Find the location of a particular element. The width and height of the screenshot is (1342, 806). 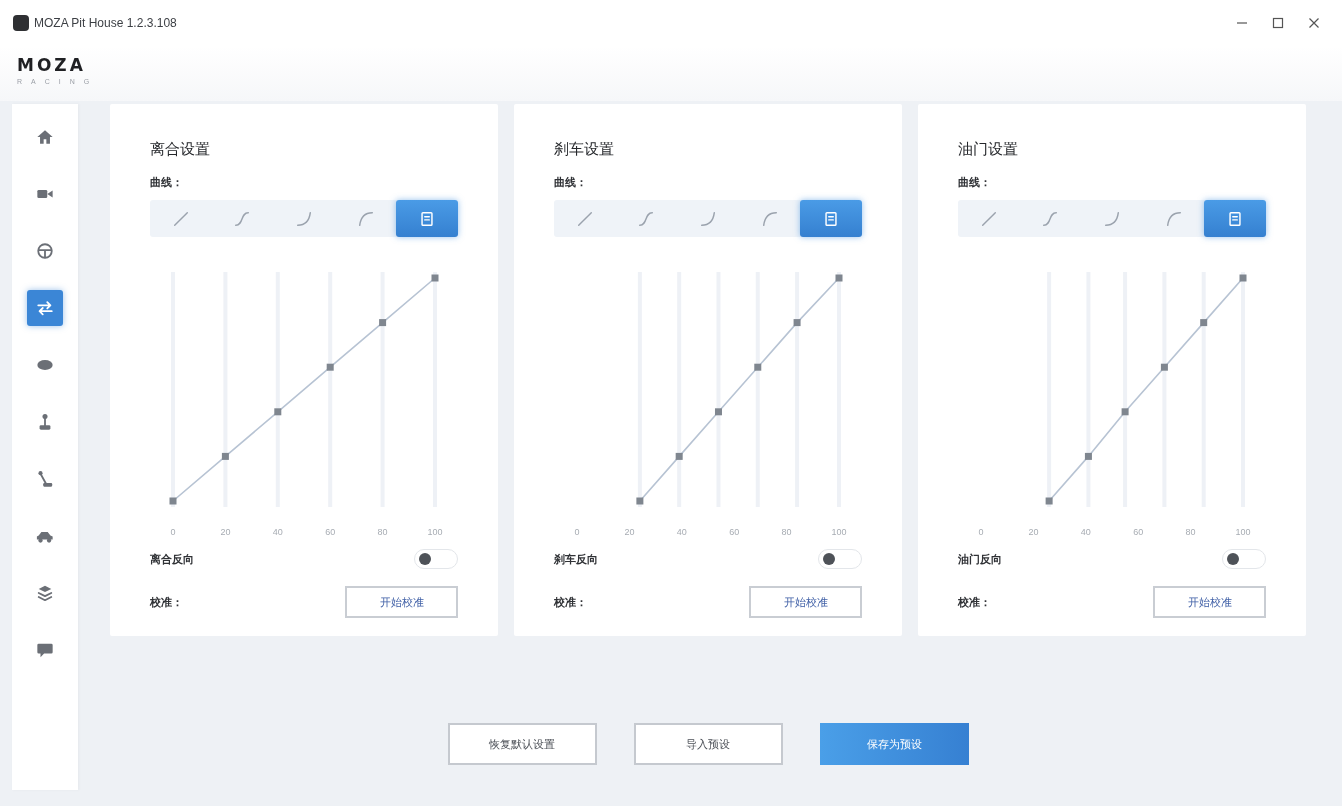

home-icon is located at coordinates (45, 137).